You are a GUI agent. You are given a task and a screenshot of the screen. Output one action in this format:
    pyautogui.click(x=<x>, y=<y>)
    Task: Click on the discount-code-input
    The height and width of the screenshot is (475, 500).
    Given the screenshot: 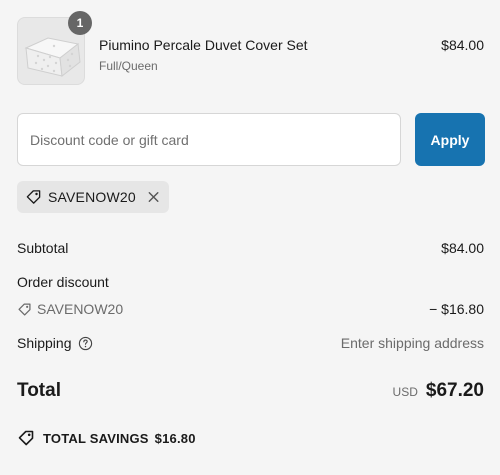 What is the action you would take?
    pyautogui.click(x=209, y=139)
    